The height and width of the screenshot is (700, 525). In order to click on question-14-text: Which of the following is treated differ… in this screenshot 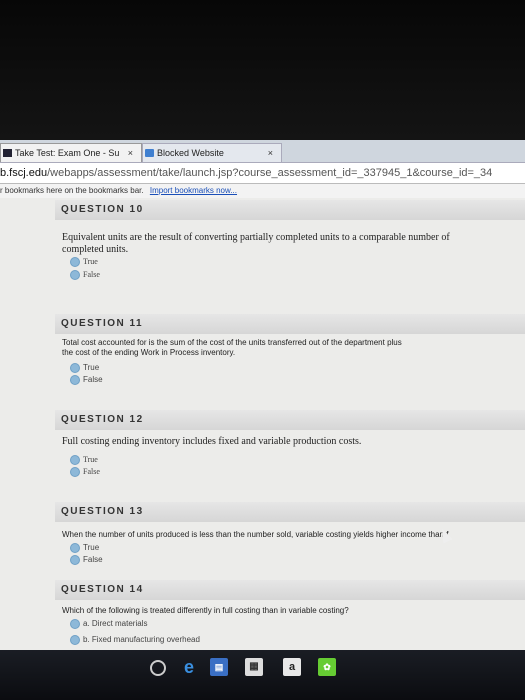, I will do `click(205, 610)`.